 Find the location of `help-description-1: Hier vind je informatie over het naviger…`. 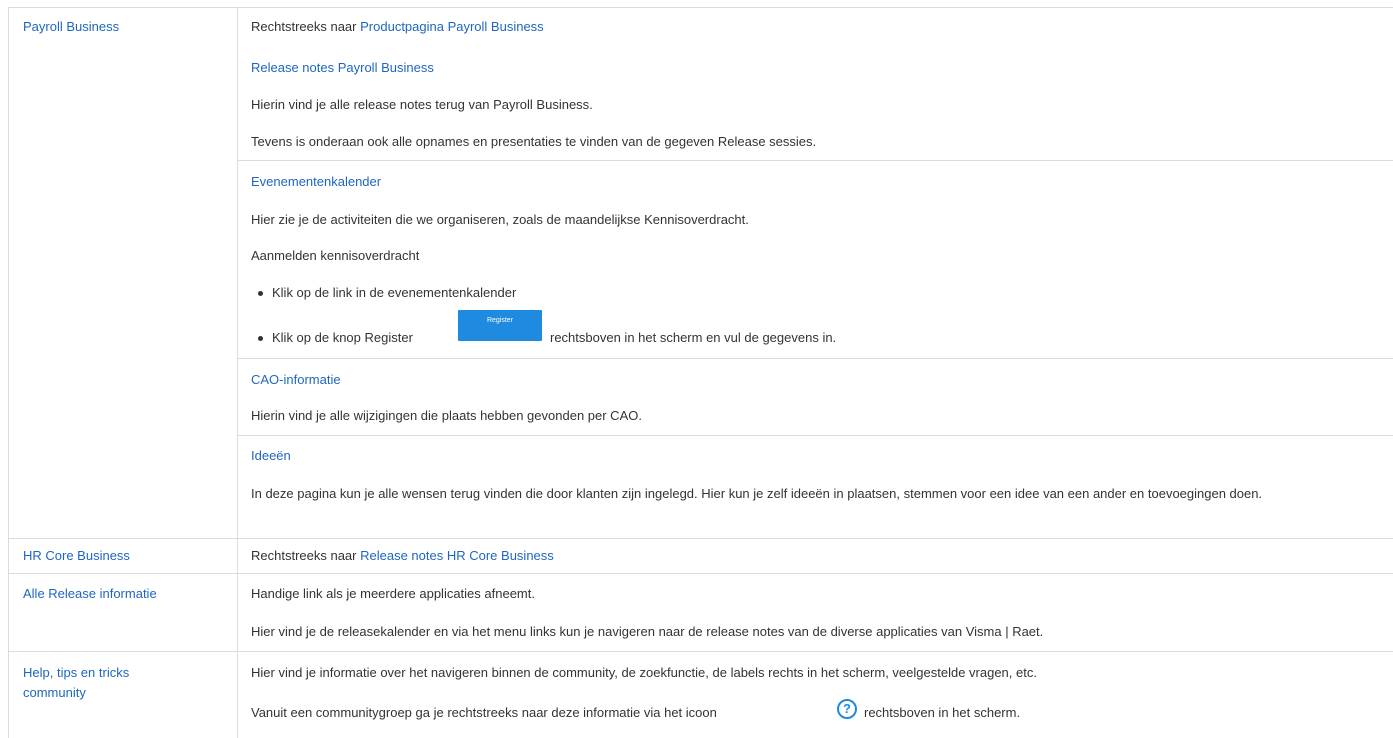

help-description-1: Hier vind je informatie over het naviger… is located at coordinates (644, 672).